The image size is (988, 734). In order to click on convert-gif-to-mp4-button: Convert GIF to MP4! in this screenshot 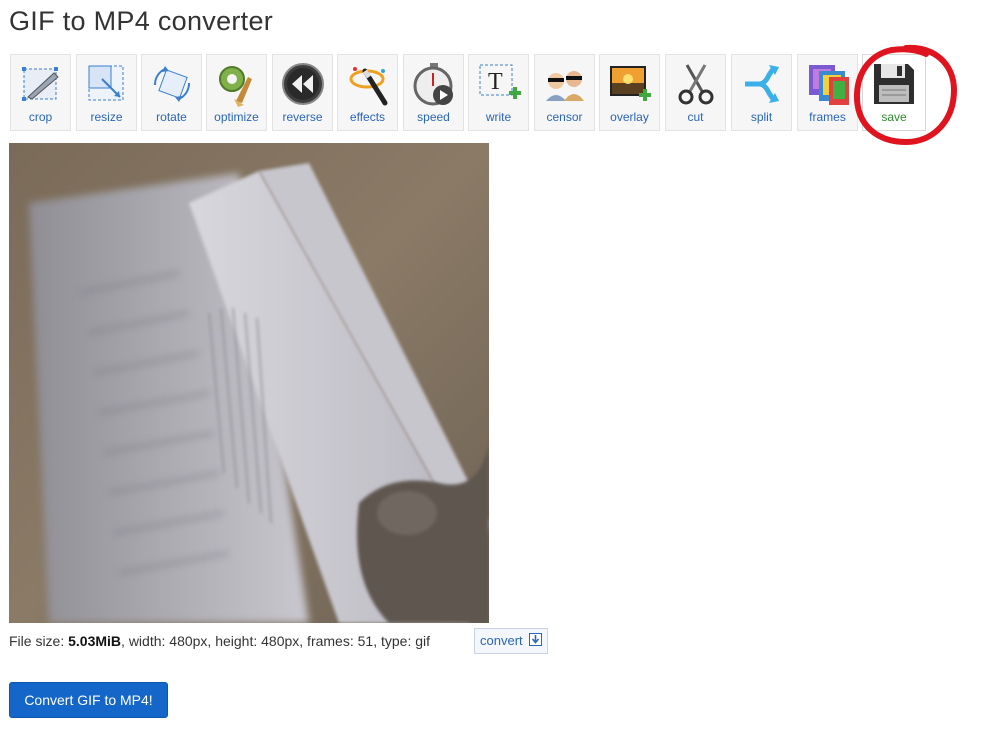, I will do `click(88, 700)`.